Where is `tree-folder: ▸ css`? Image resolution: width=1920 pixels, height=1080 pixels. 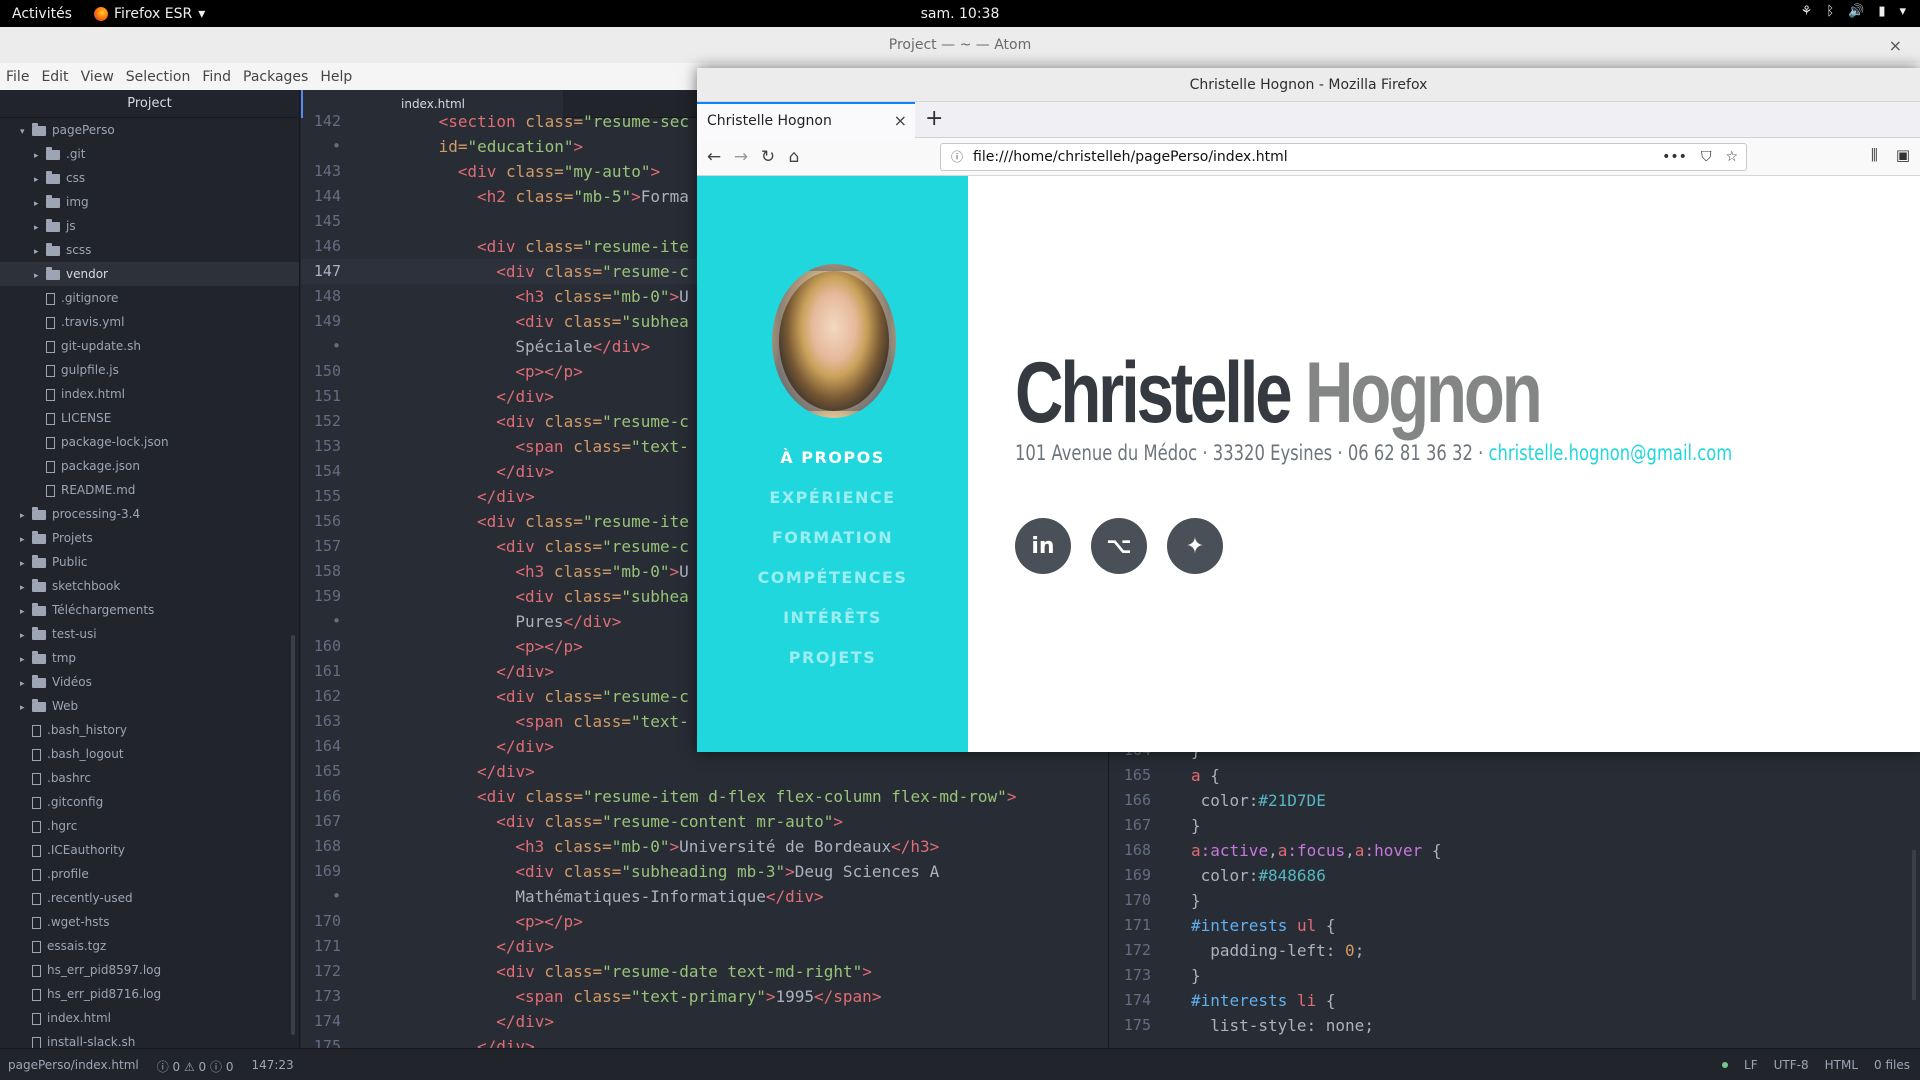
tree-folder: ▸ css is located at coordinates (149, 178).